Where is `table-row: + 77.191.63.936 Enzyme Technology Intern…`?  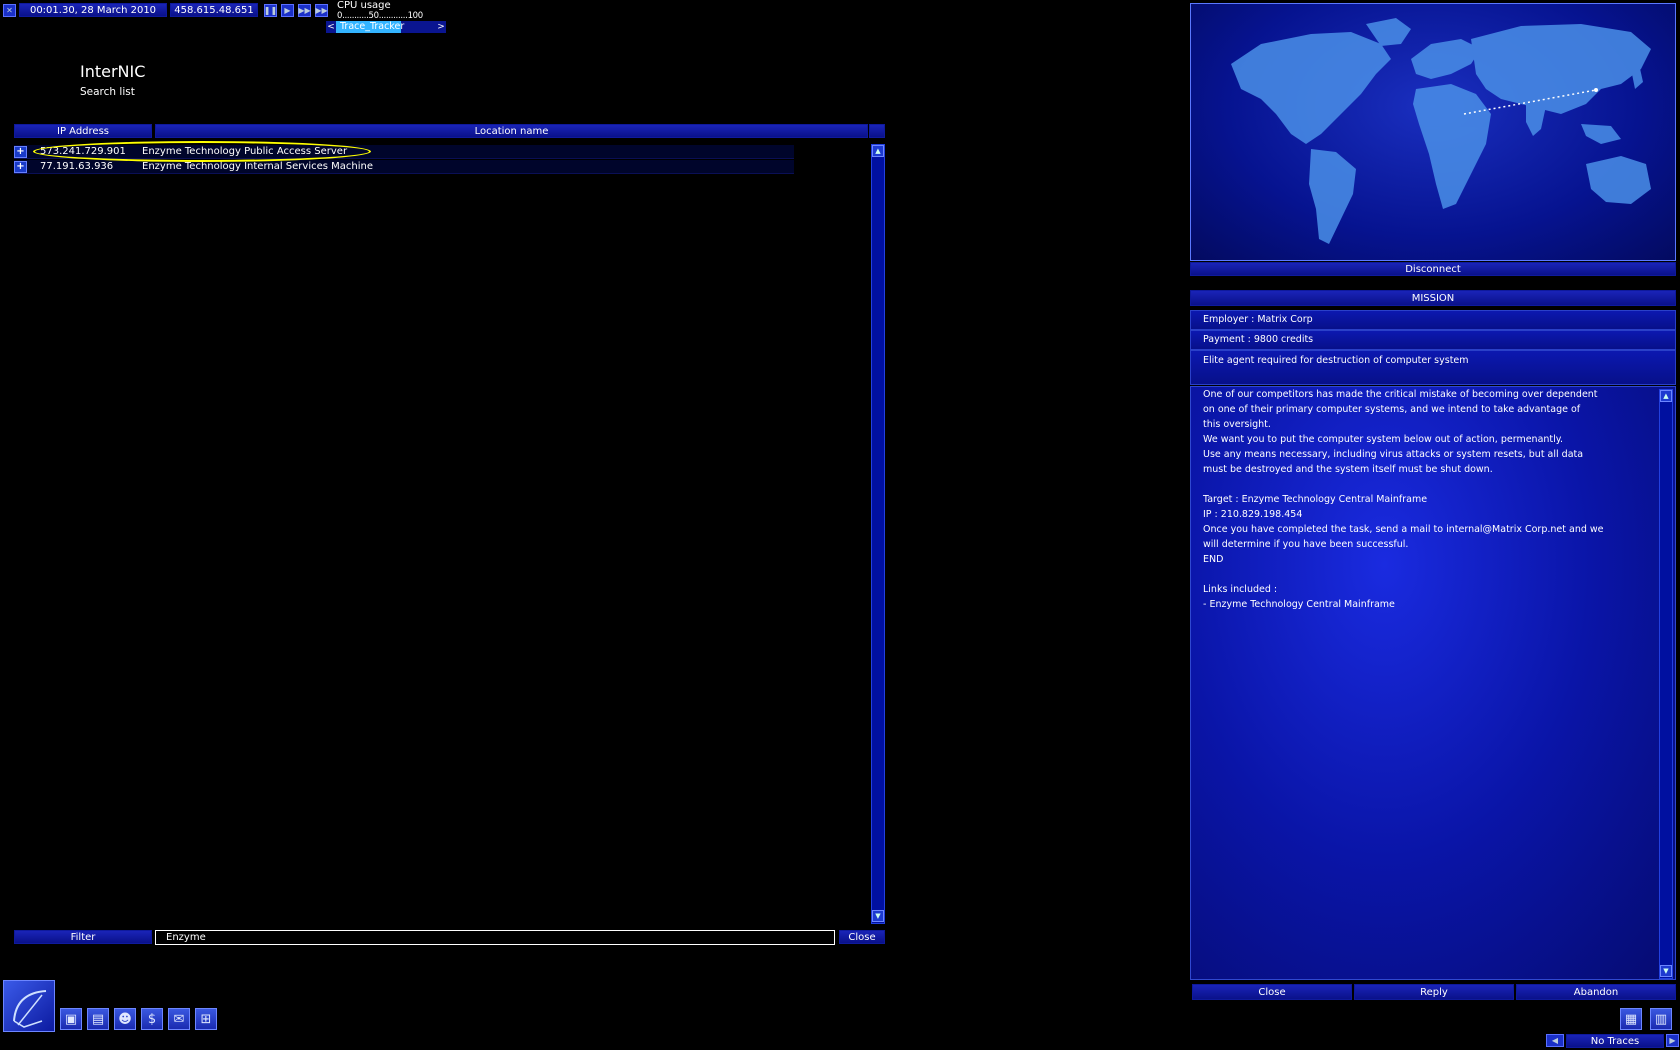
table-row: + 77.191.63.936 Enzyme Technology Intern… is located at coordinates (404, 167).